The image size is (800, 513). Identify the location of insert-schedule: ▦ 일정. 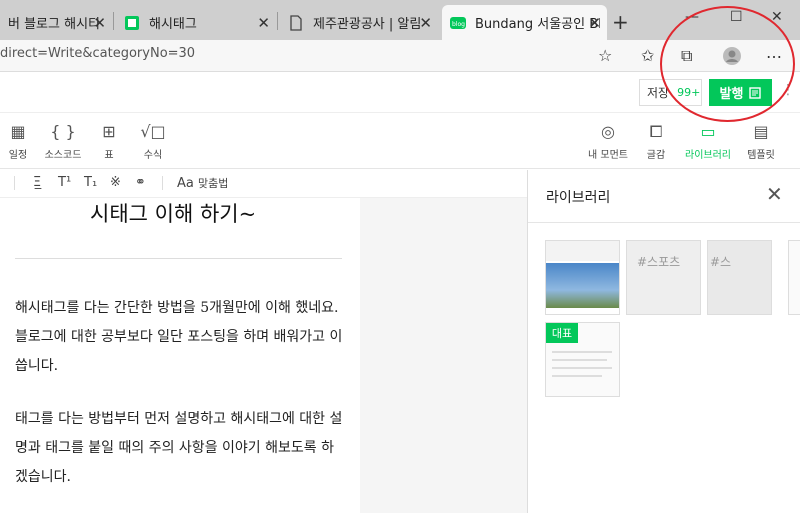
(20, 141).